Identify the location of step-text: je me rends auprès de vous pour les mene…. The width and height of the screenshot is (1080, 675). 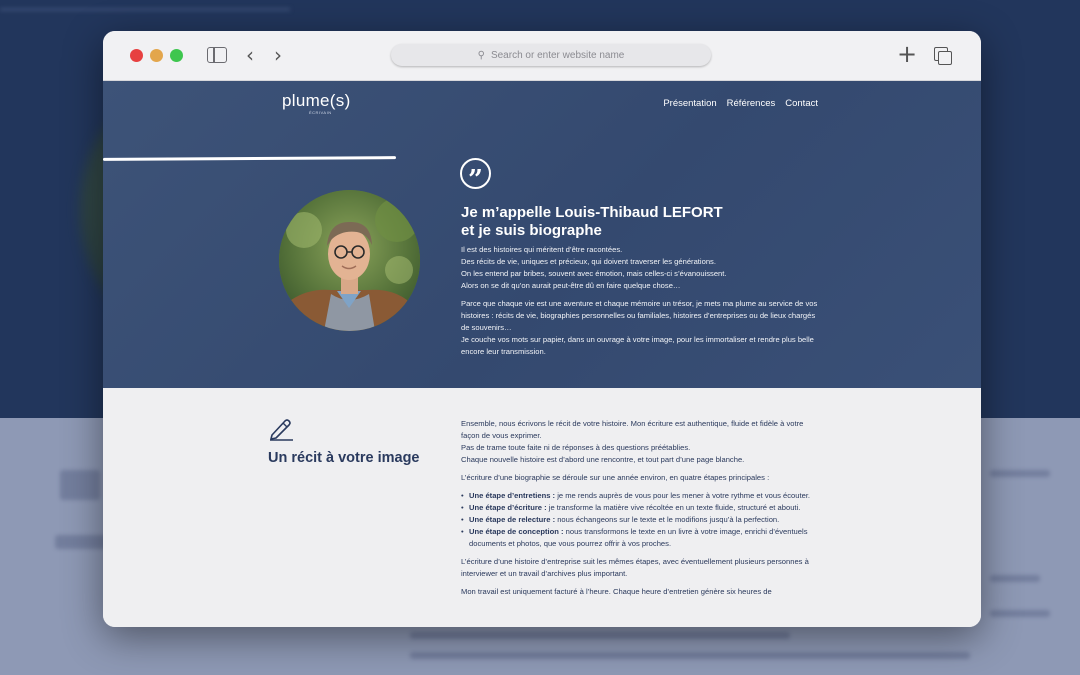
(683, 495).